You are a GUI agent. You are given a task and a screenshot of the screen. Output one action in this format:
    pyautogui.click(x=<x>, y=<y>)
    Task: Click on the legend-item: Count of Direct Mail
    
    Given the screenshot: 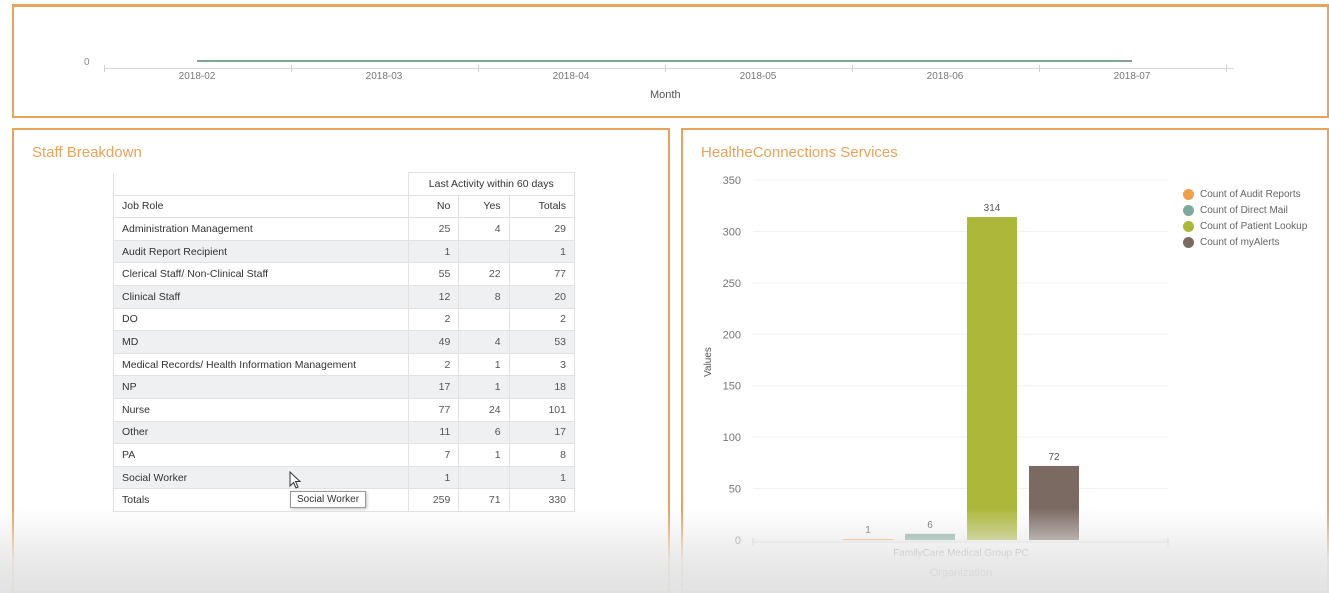 What is the action you would take?
    pyautogui.click(x=1245, y=210)
    